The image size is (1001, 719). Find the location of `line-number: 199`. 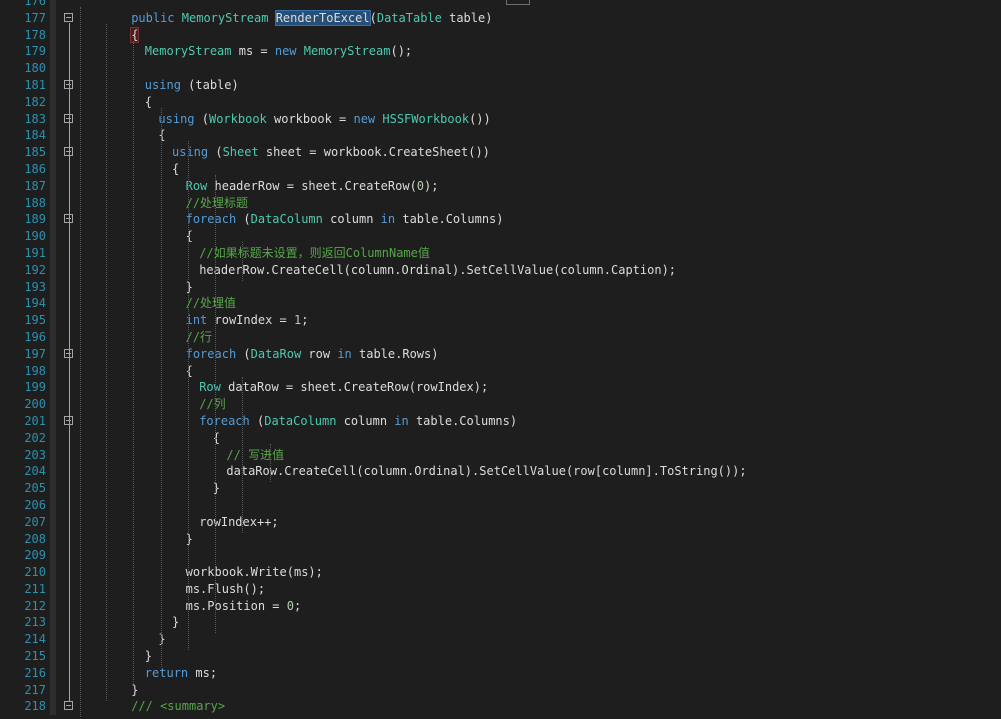

line-number: 199 is located at coordinates (35, 387).